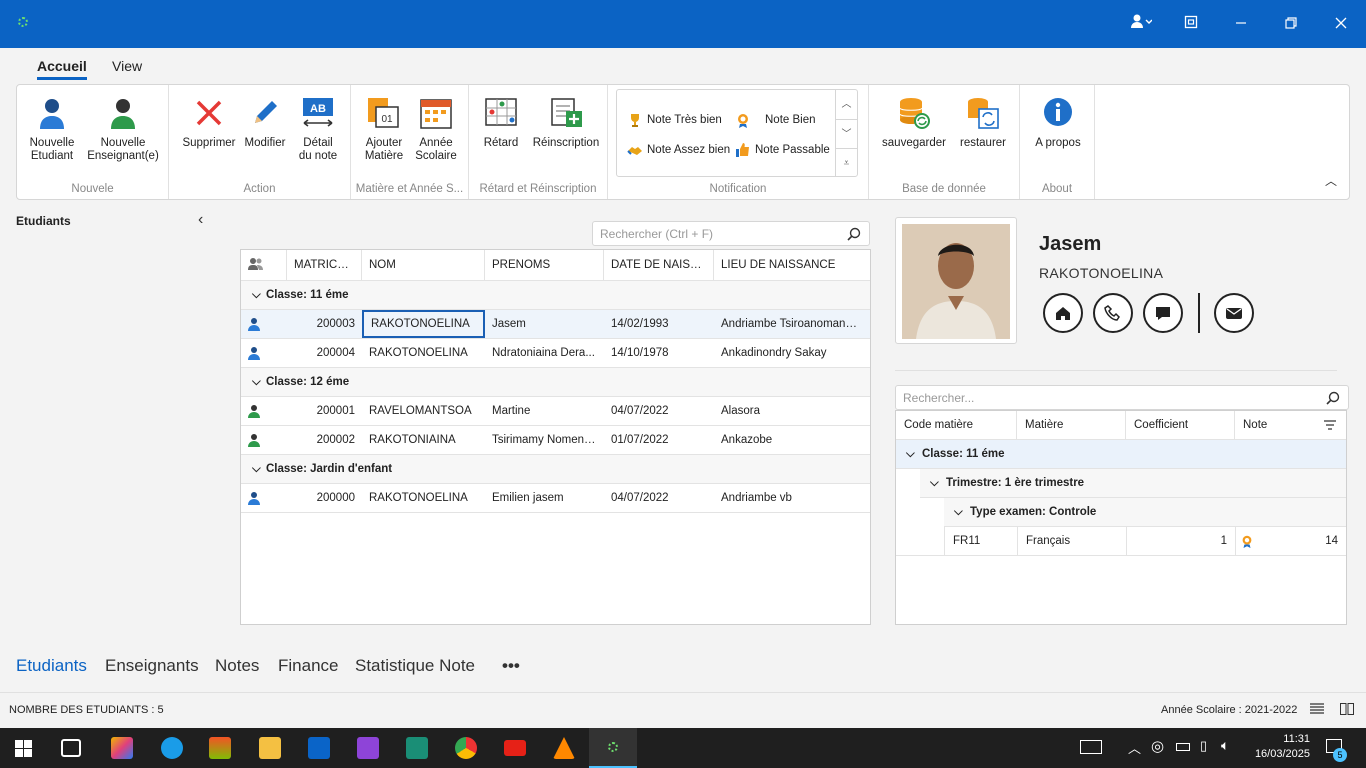 This screenshot has width=1366, height=768. What do you see at coordinates (1058, 122) in the screenshot?
I see `about-button: A propos` at bounding box center [1058, 122].